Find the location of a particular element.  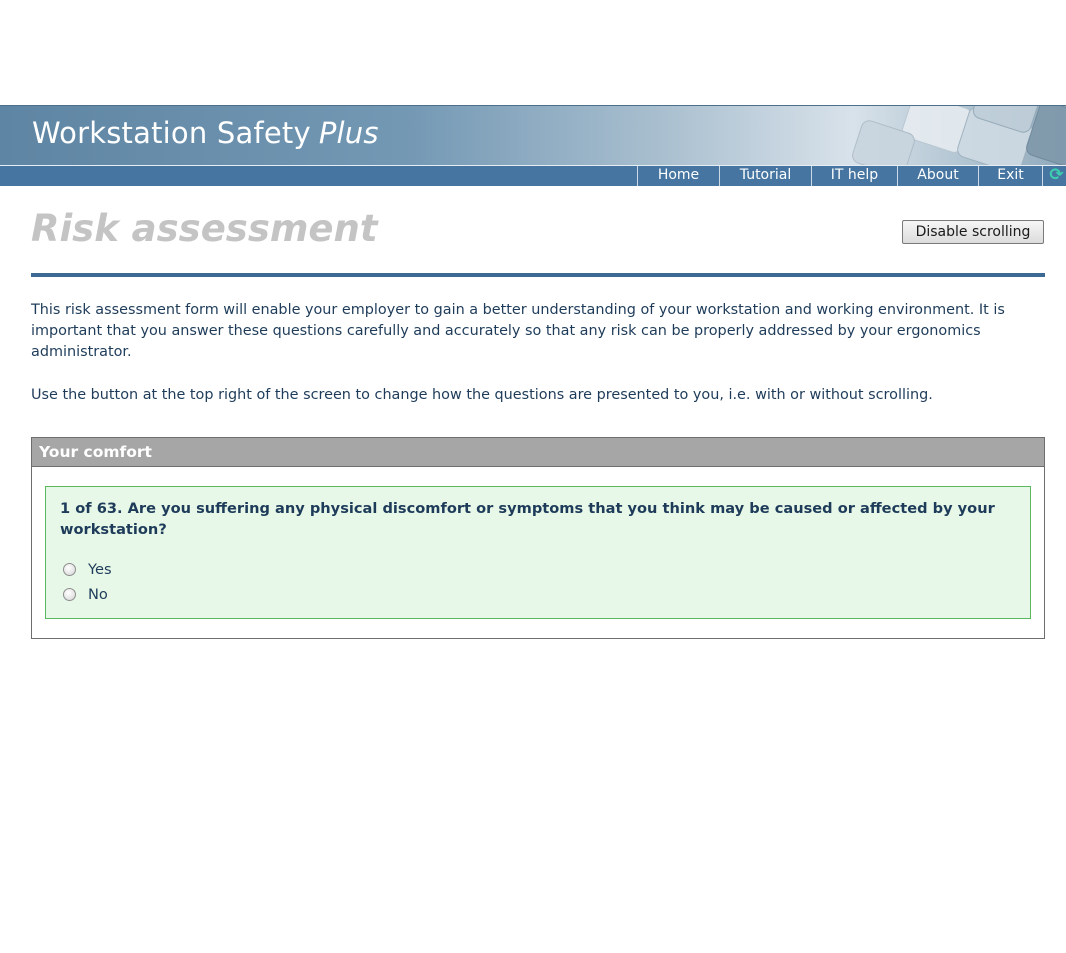

nav-it-help: IT help is located at coordinates (854, 176).